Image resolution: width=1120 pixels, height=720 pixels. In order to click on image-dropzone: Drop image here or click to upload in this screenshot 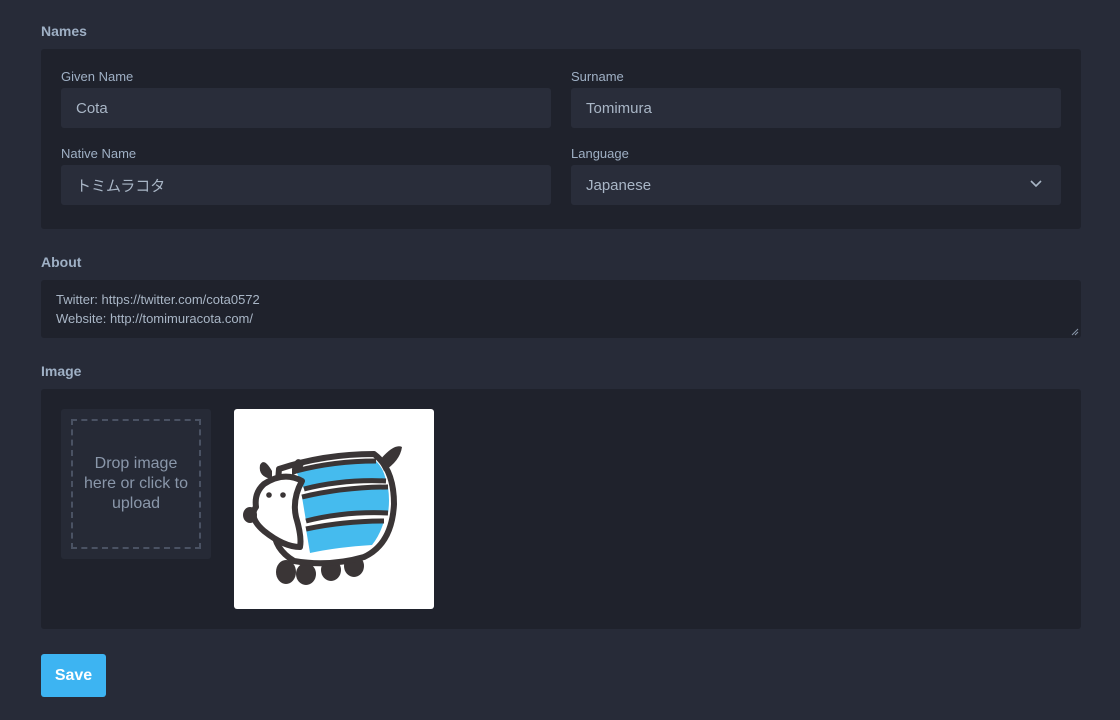, I will do `click(136, 484)`.